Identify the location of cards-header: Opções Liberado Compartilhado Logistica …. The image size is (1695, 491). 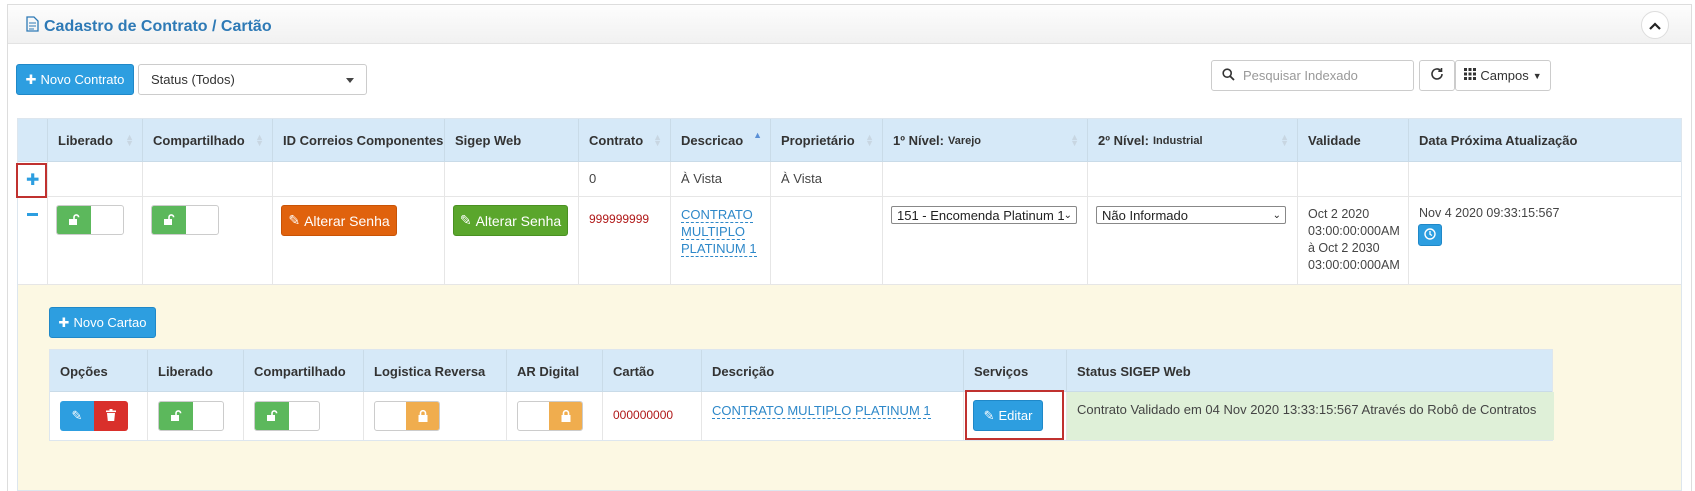
(802, 371).